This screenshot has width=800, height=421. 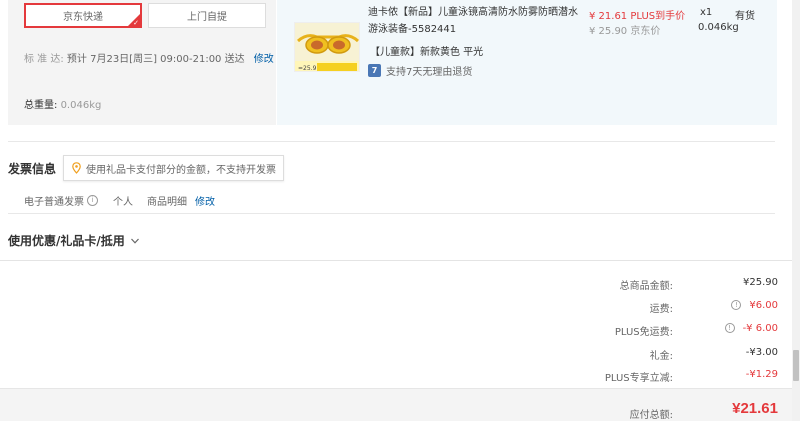 I want to click on total-weight-row: 总重量: 0.046kg, so click(x=62, y=103).